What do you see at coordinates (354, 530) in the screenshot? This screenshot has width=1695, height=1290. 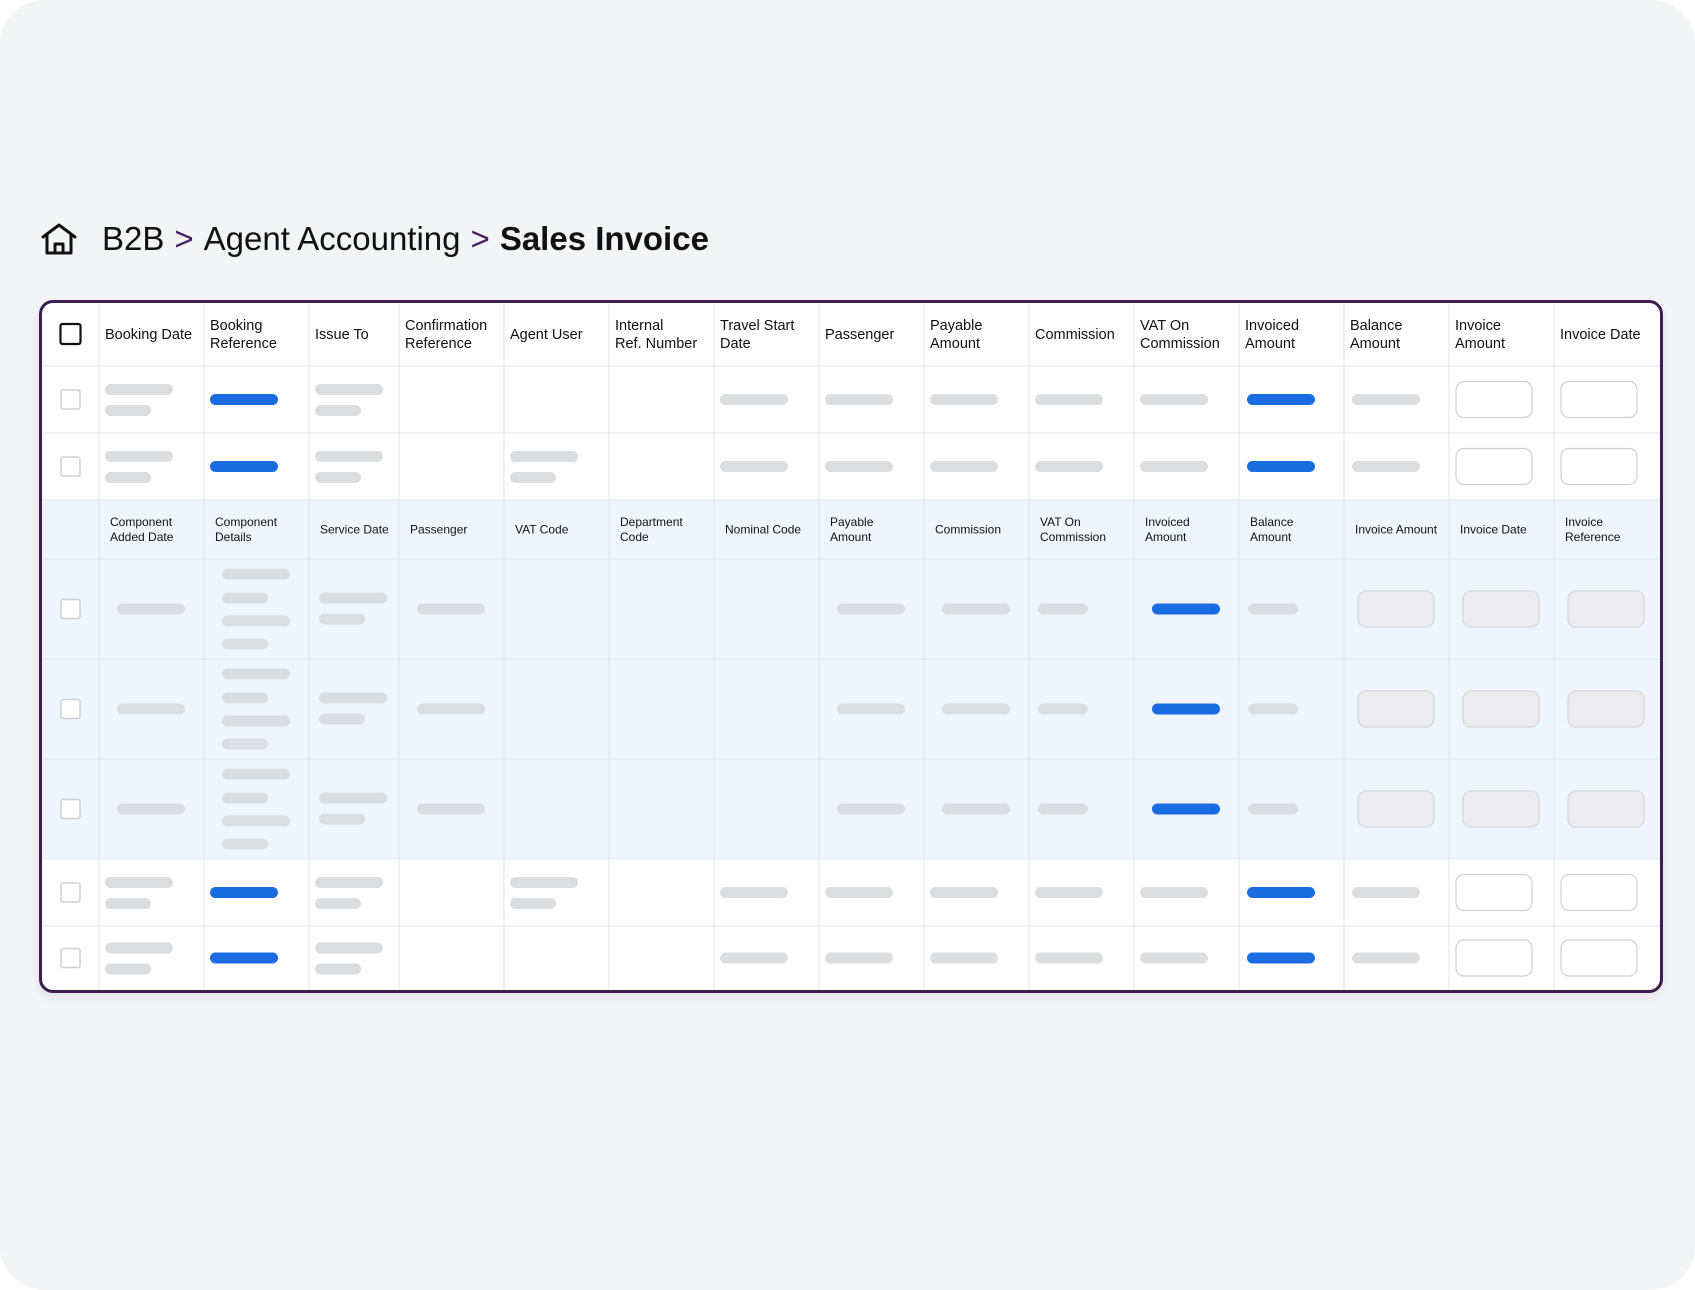 I see `sub-column-header: Service Date` at bounding box center [354, 530].